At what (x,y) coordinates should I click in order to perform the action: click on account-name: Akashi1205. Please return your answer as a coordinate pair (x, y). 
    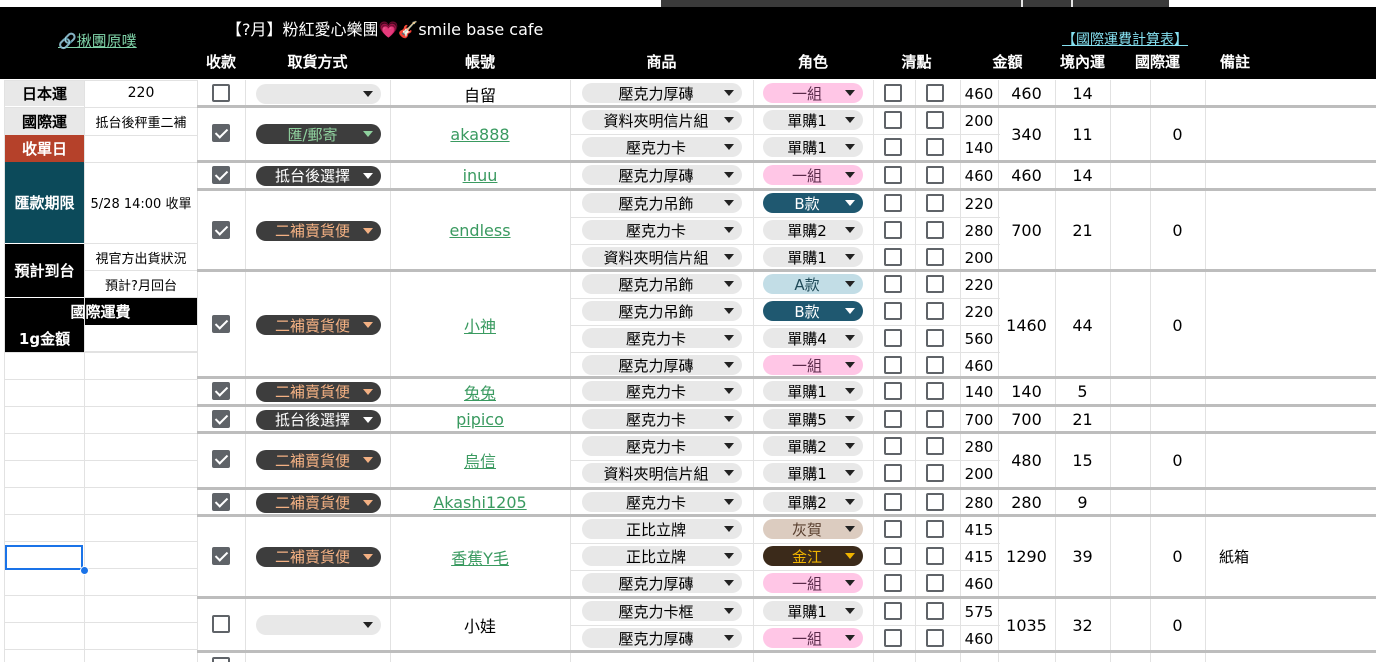
    Looking at the image, I should click on (480, 503).